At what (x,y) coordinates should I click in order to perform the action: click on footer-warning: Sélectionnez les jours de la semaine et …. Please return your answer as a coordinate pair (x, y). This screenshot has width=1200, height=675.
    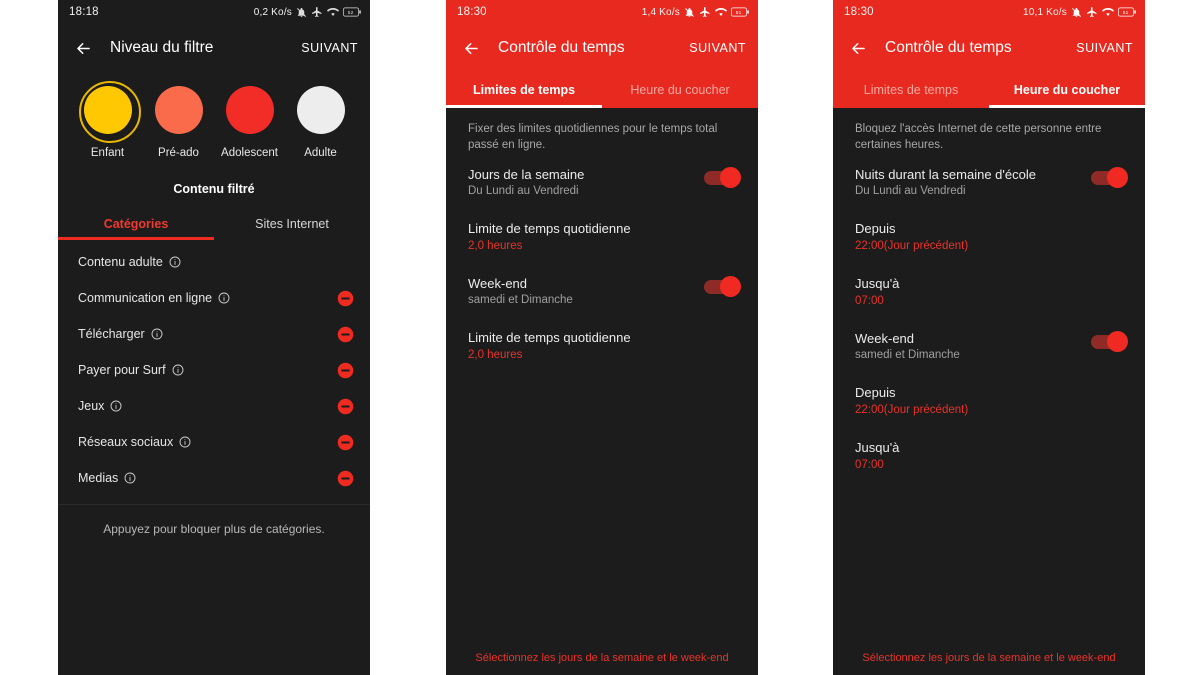
    Looking at the image, I should click on (989, 658).